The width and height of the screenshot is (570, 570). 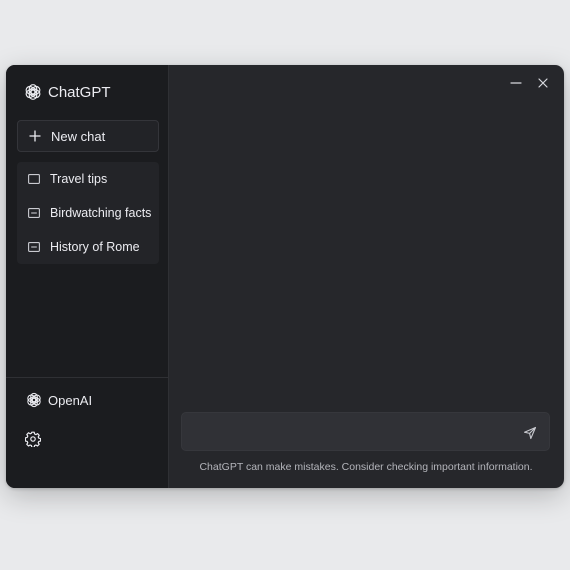 What do you see at coordinates (78, 136) in the screenshot?
I see `new-chat-label: New chat` at bounding box center [78, 136].